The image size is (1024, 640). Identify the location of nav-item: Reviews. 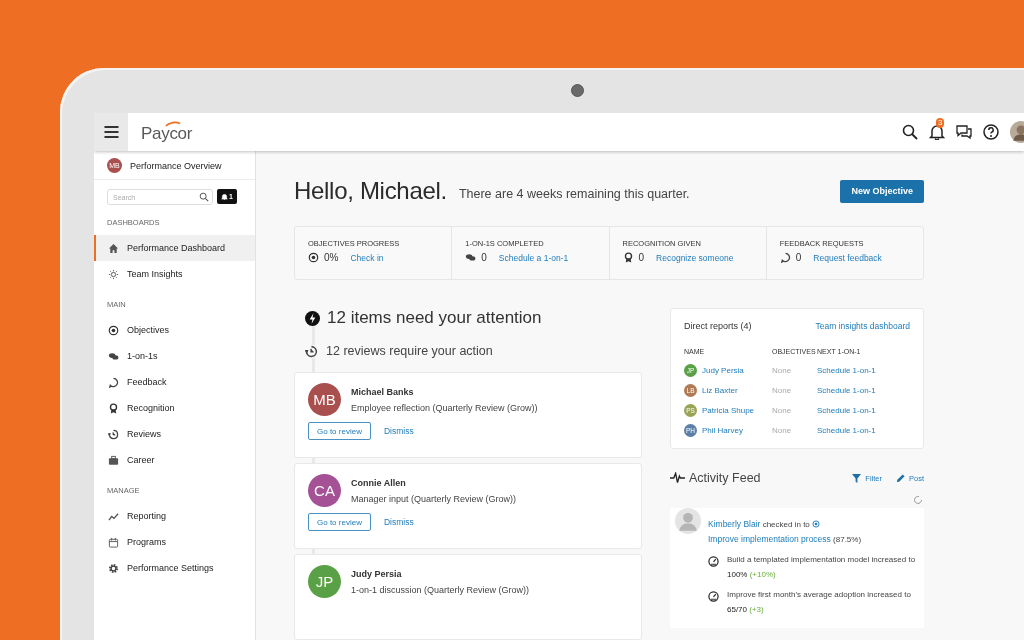
(174, 434).